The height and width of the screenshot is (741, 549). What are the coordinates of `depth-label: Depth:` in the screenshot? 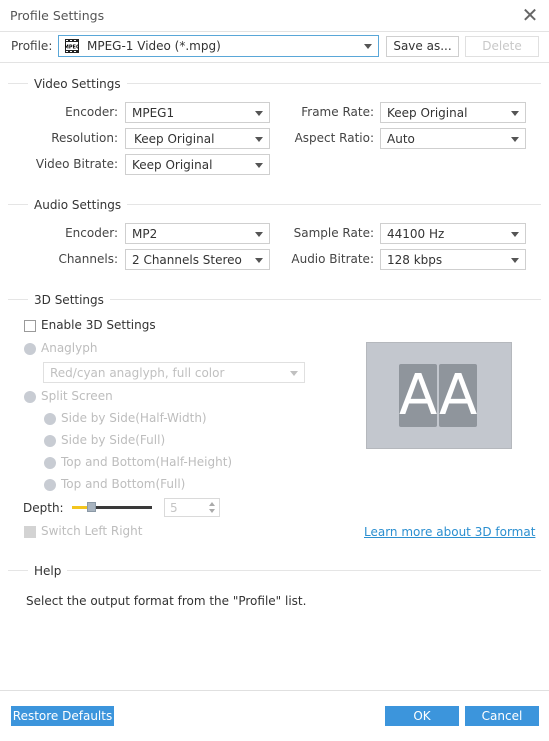 It's located at (43, 508).